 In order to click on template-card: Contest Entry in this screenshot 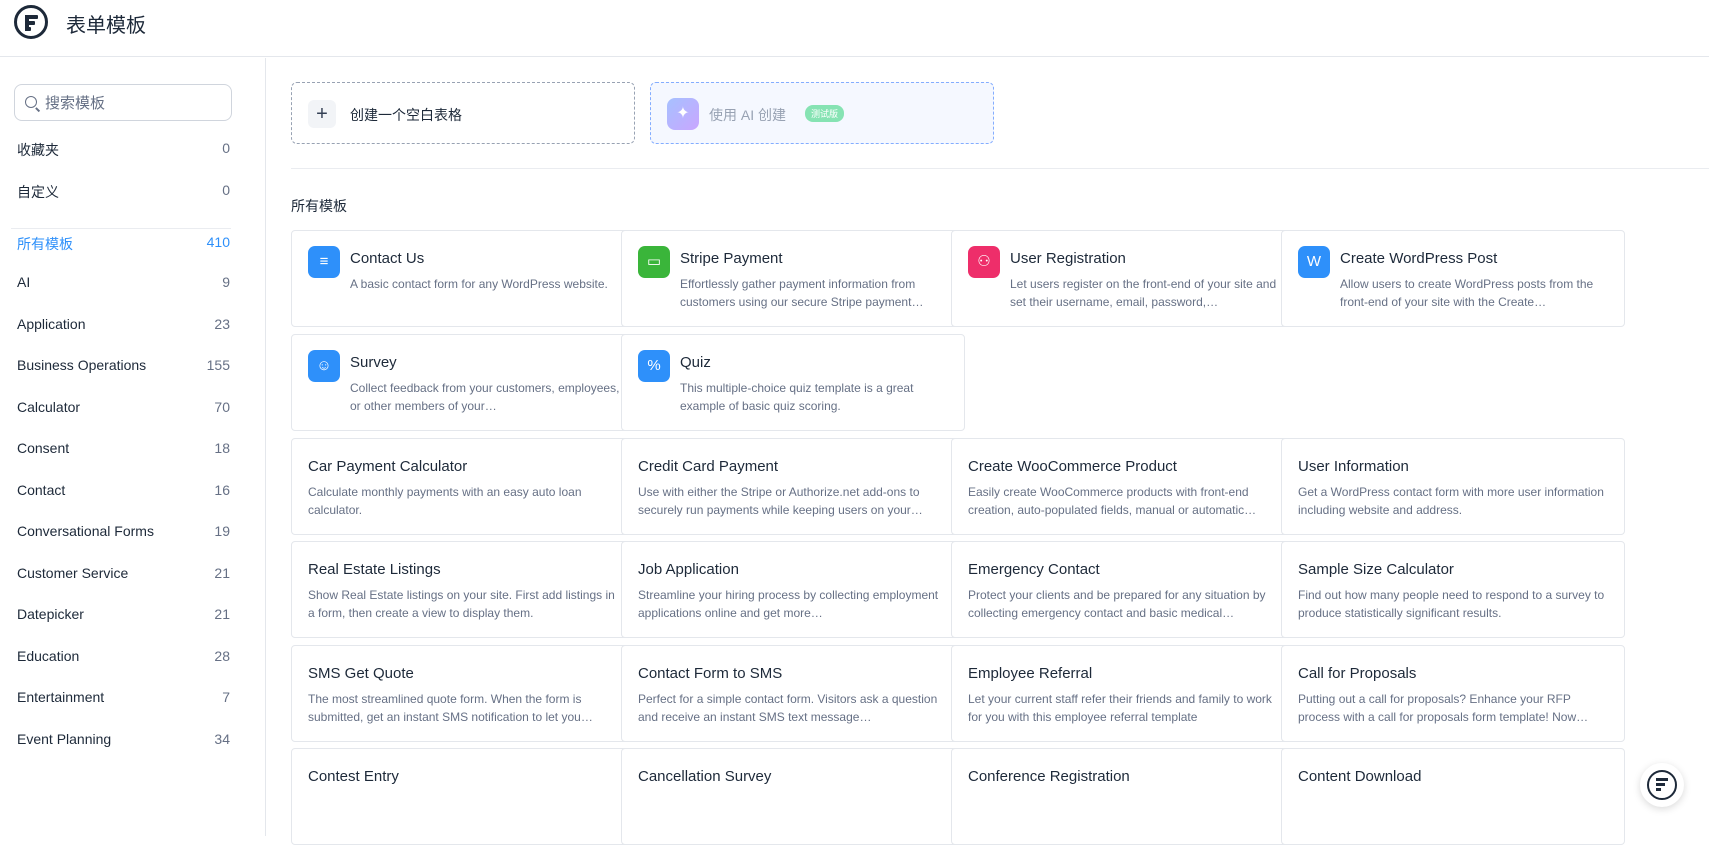, I will do `click(463, 796)`.